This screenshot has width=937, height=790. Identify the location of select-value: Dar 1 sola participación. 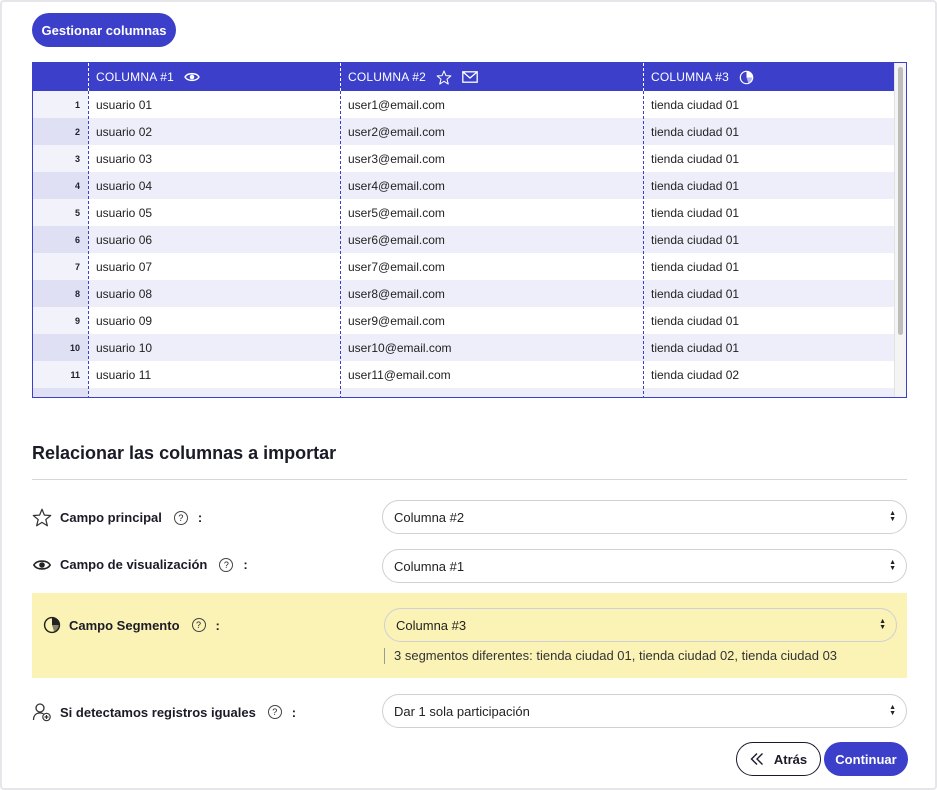
(462, 711).